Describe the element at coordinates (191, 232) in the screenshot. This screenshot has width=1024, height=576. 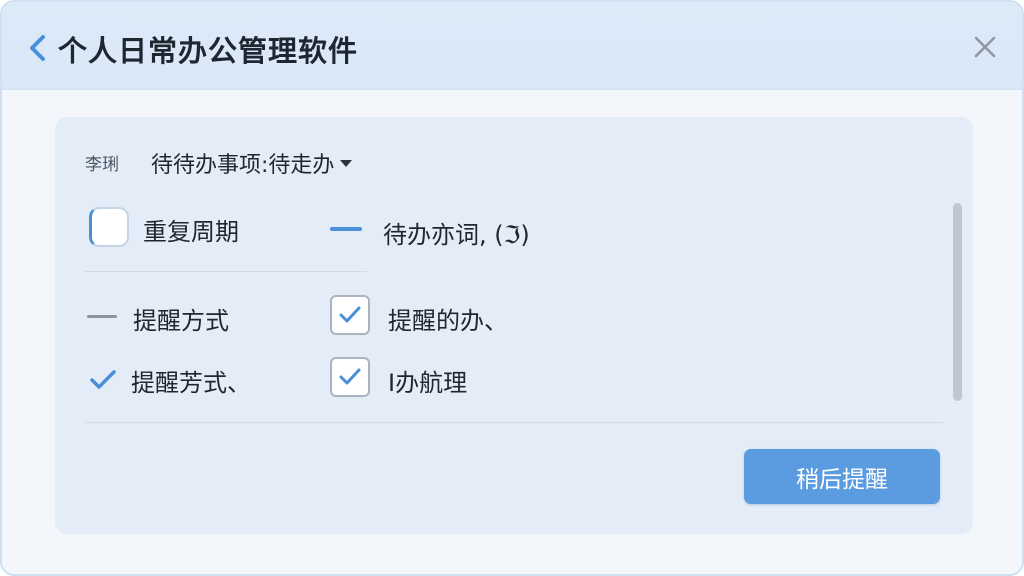
I see `repeat-label: 重复周期` at that location.